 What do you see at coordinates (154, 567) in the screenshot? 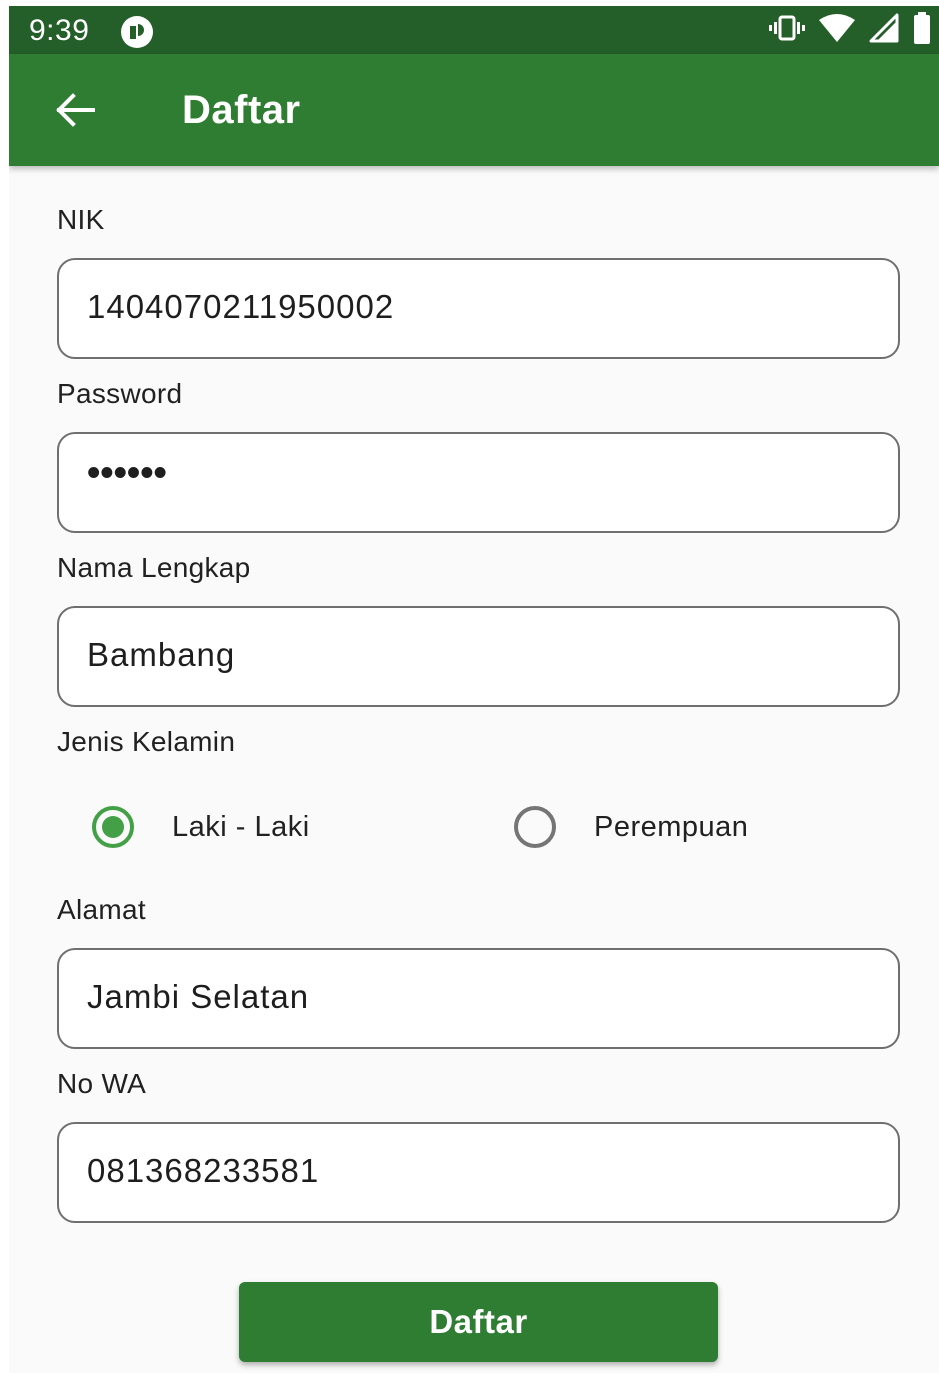
I see `nama-label: Nama Lengkap` at bounding box center [154, 567].